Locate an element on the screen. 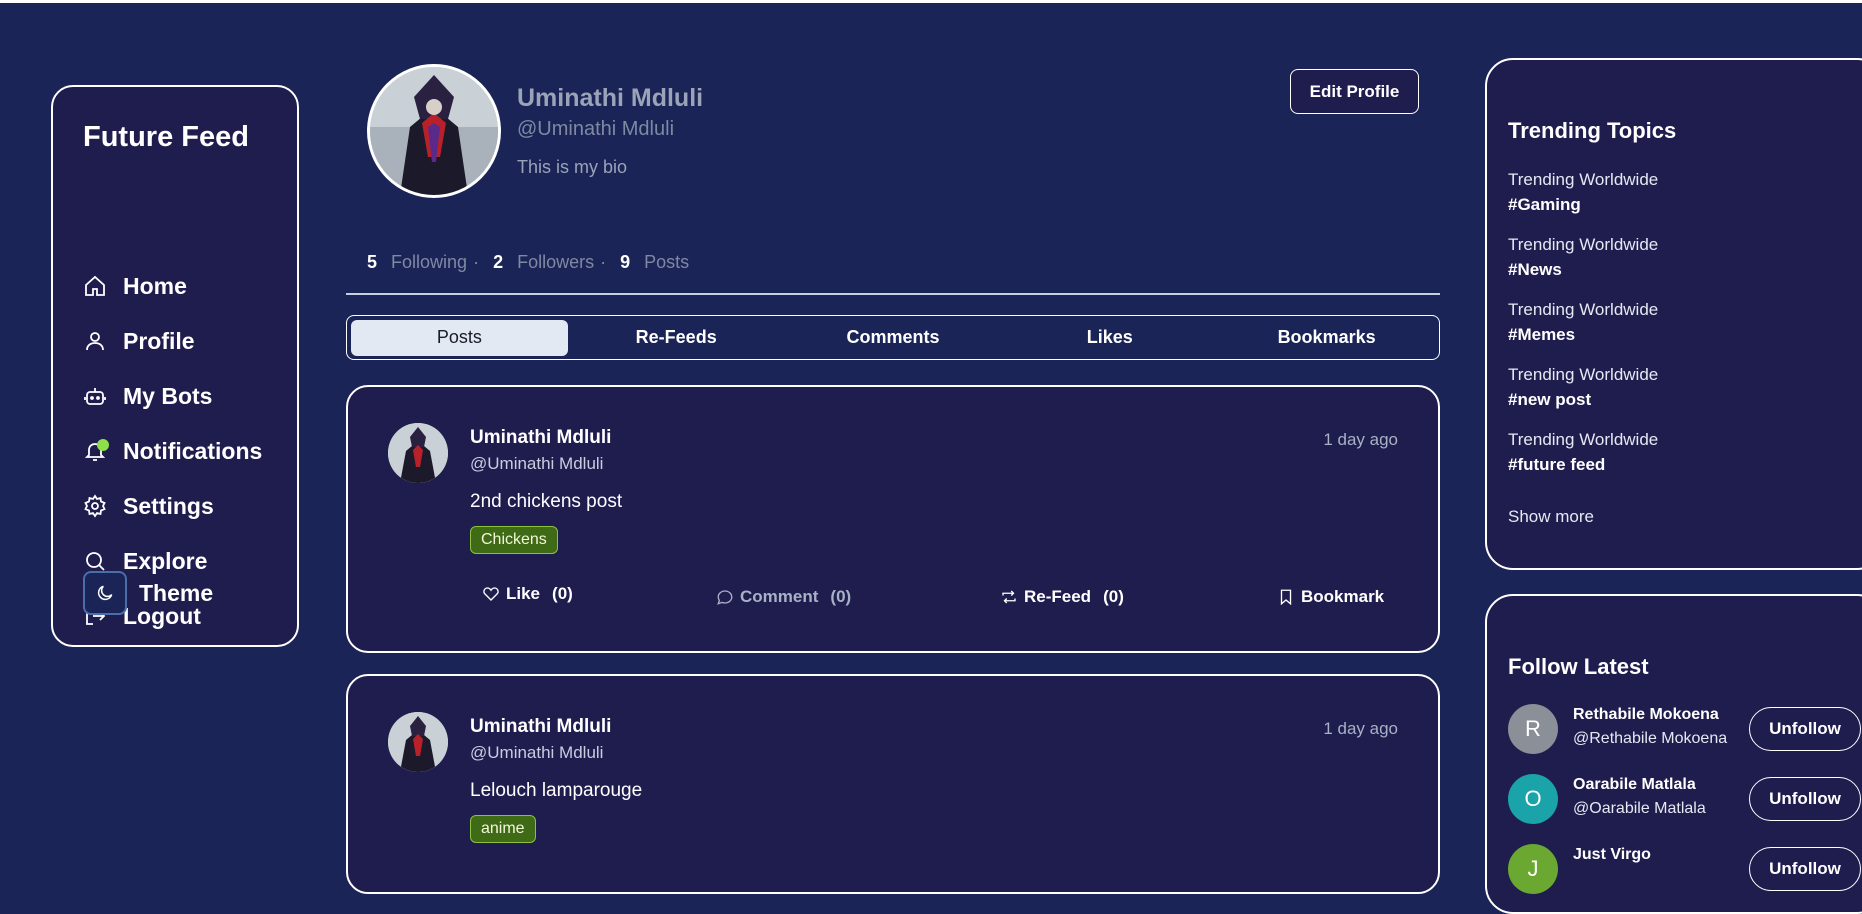  sidebar-item-settings: Settings is located at coordinates (148, 506).